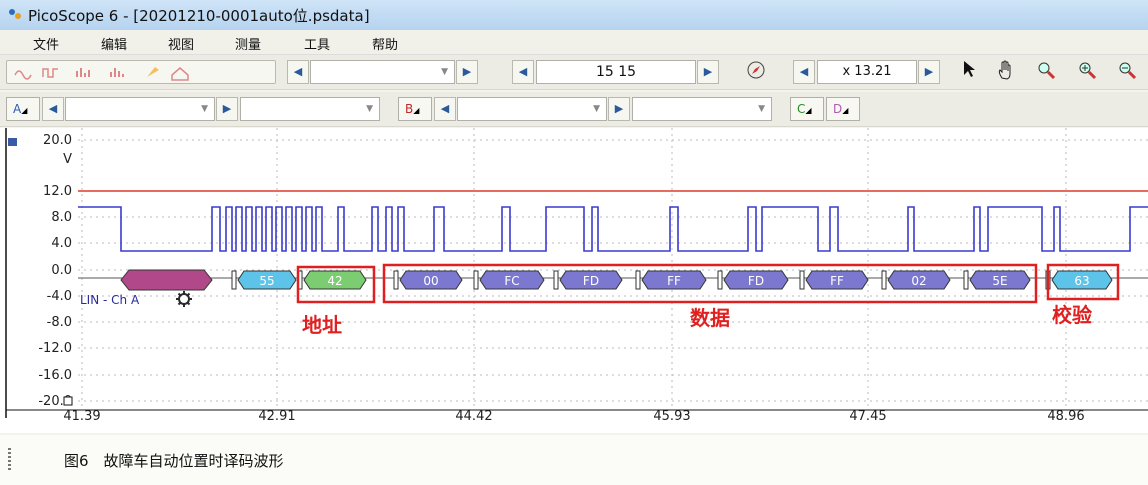 This screenshot has width=1148, height=485. I want to click on channel-a-range-next: ▶, so click(227, 109).